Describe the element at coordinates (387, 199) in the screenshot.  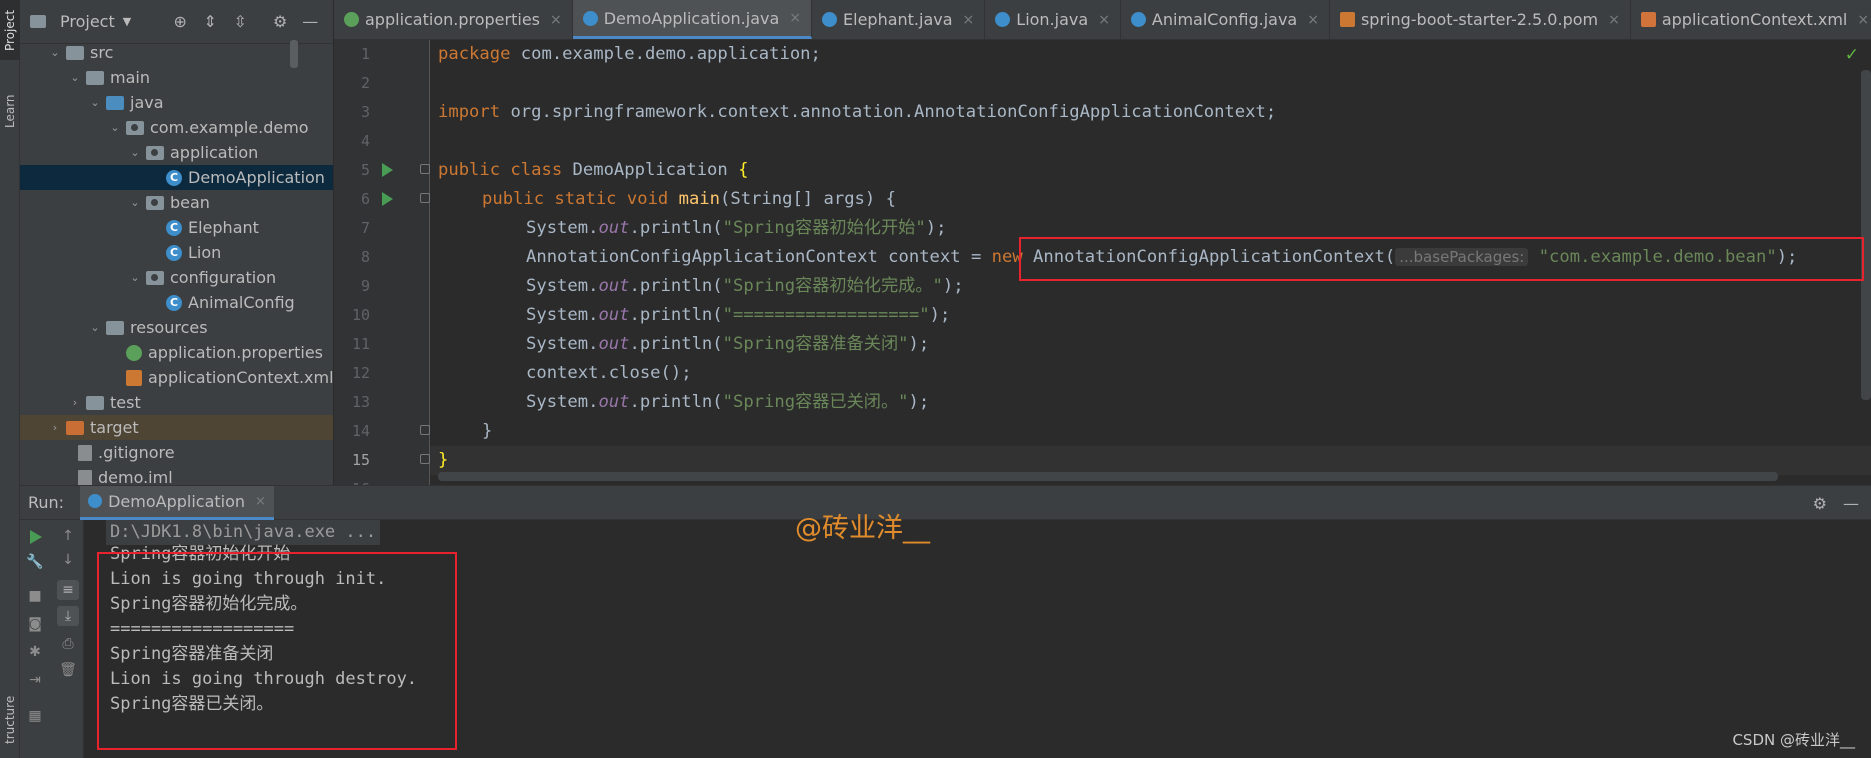
I see `run-main-icon` at that location.